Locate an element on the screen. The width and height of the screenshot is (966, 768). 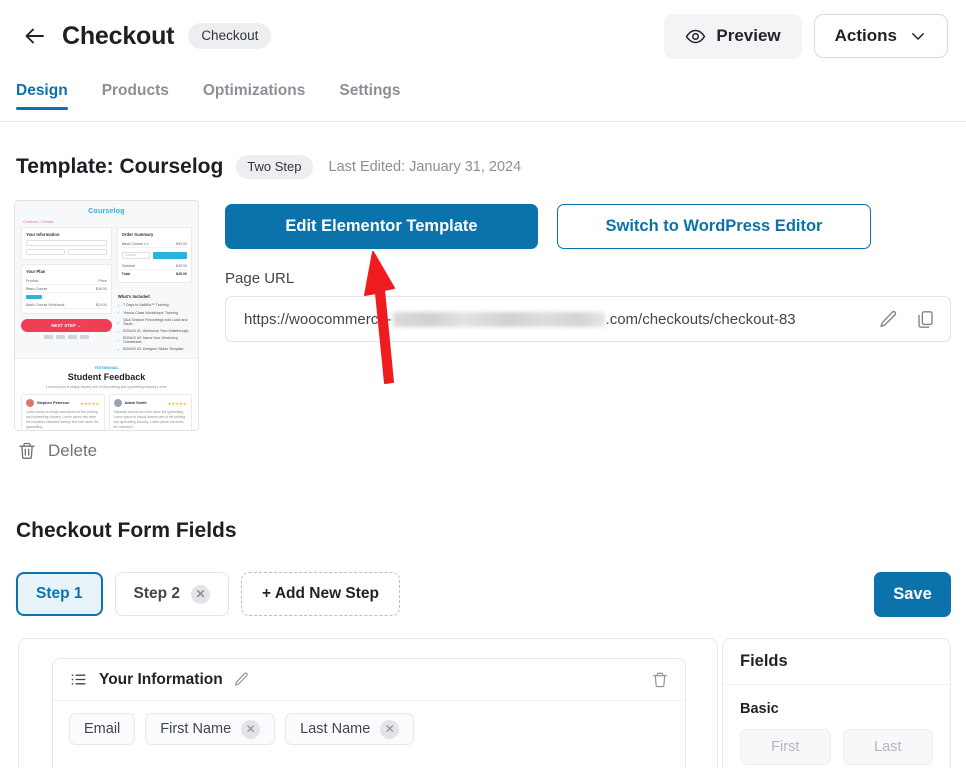
thumb-breadcrumb: Checkout > Details is located at coordinates (38, 222).